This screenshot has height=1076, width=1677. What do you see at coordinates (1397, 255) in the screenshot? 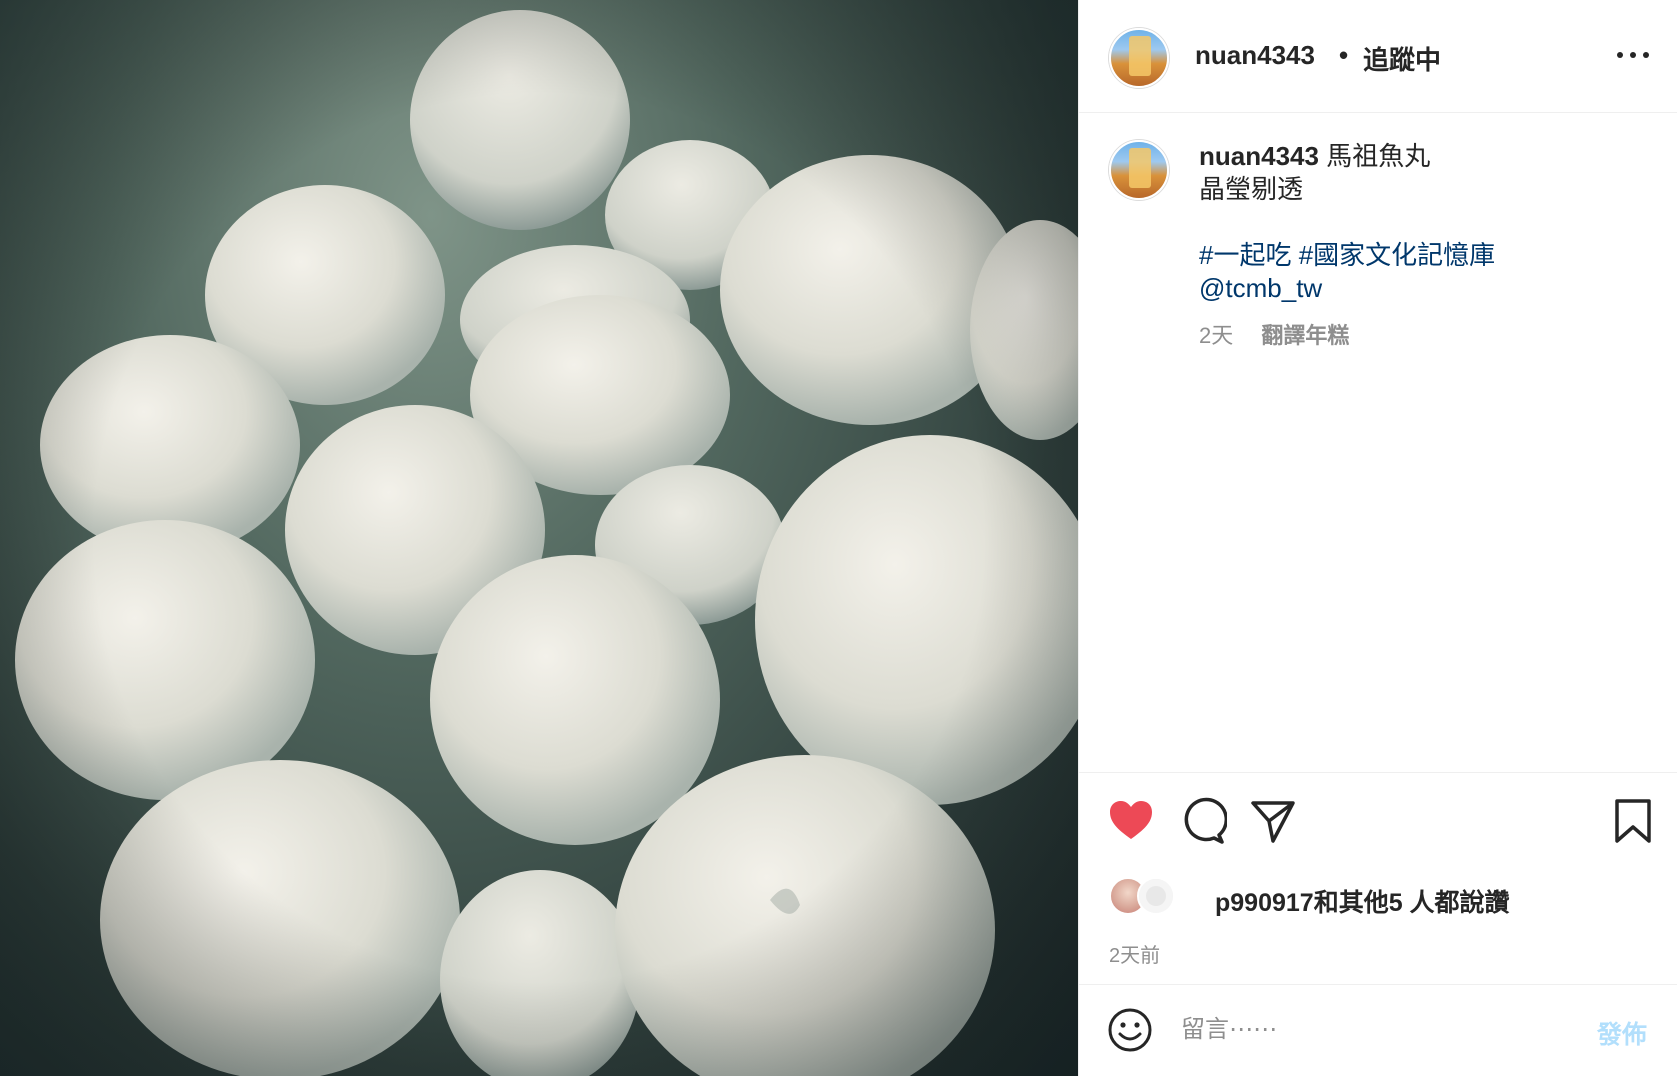
I see `hashtag-link: #國家文化記憶庫` at bounding box center [1397, 255].